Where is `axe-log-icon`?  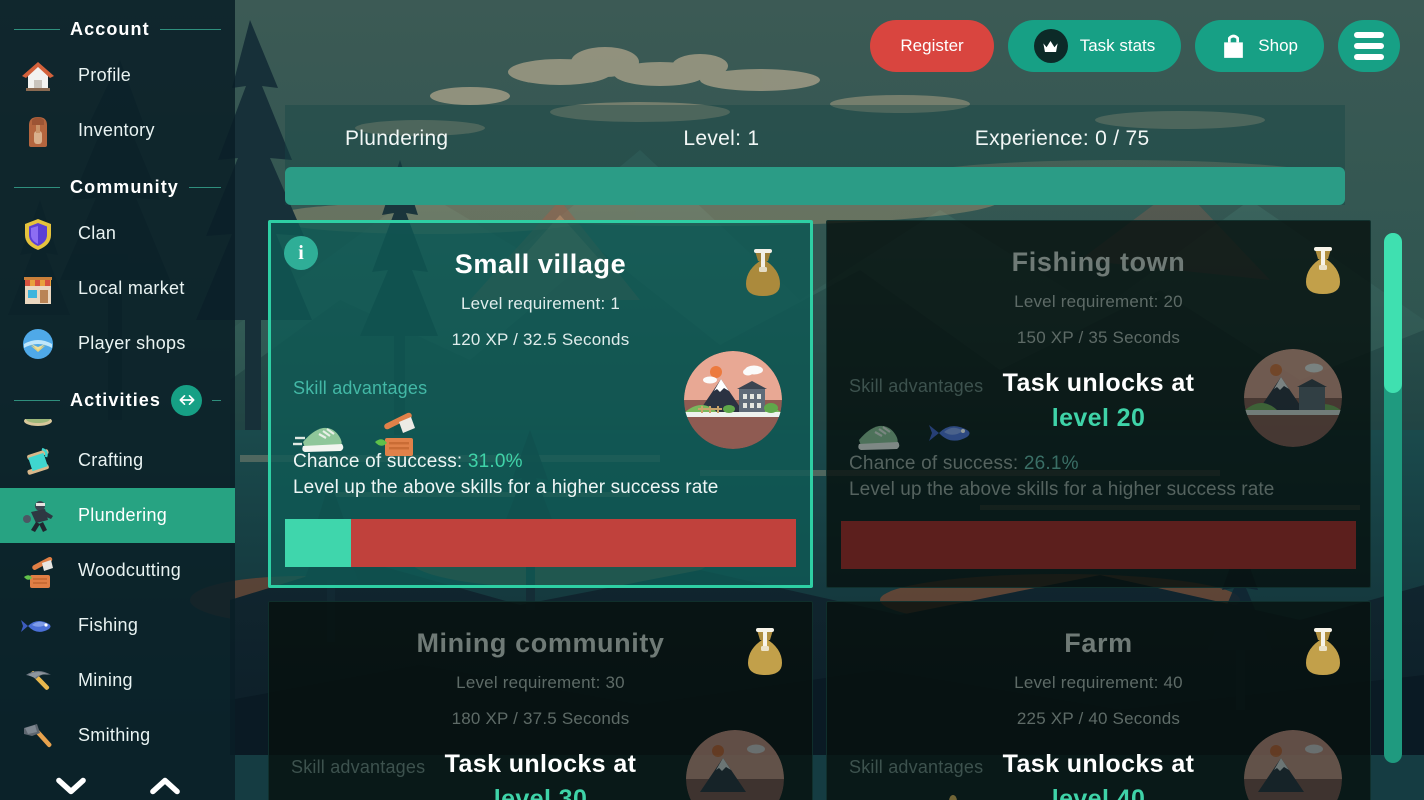 axe-log-icon is located at coordinates (38, 571).